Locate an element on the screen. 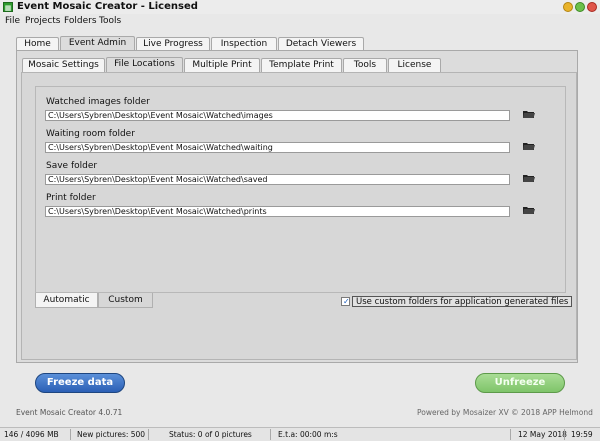  checkmark-icon: ✓ is located at coordinates (346, 301).